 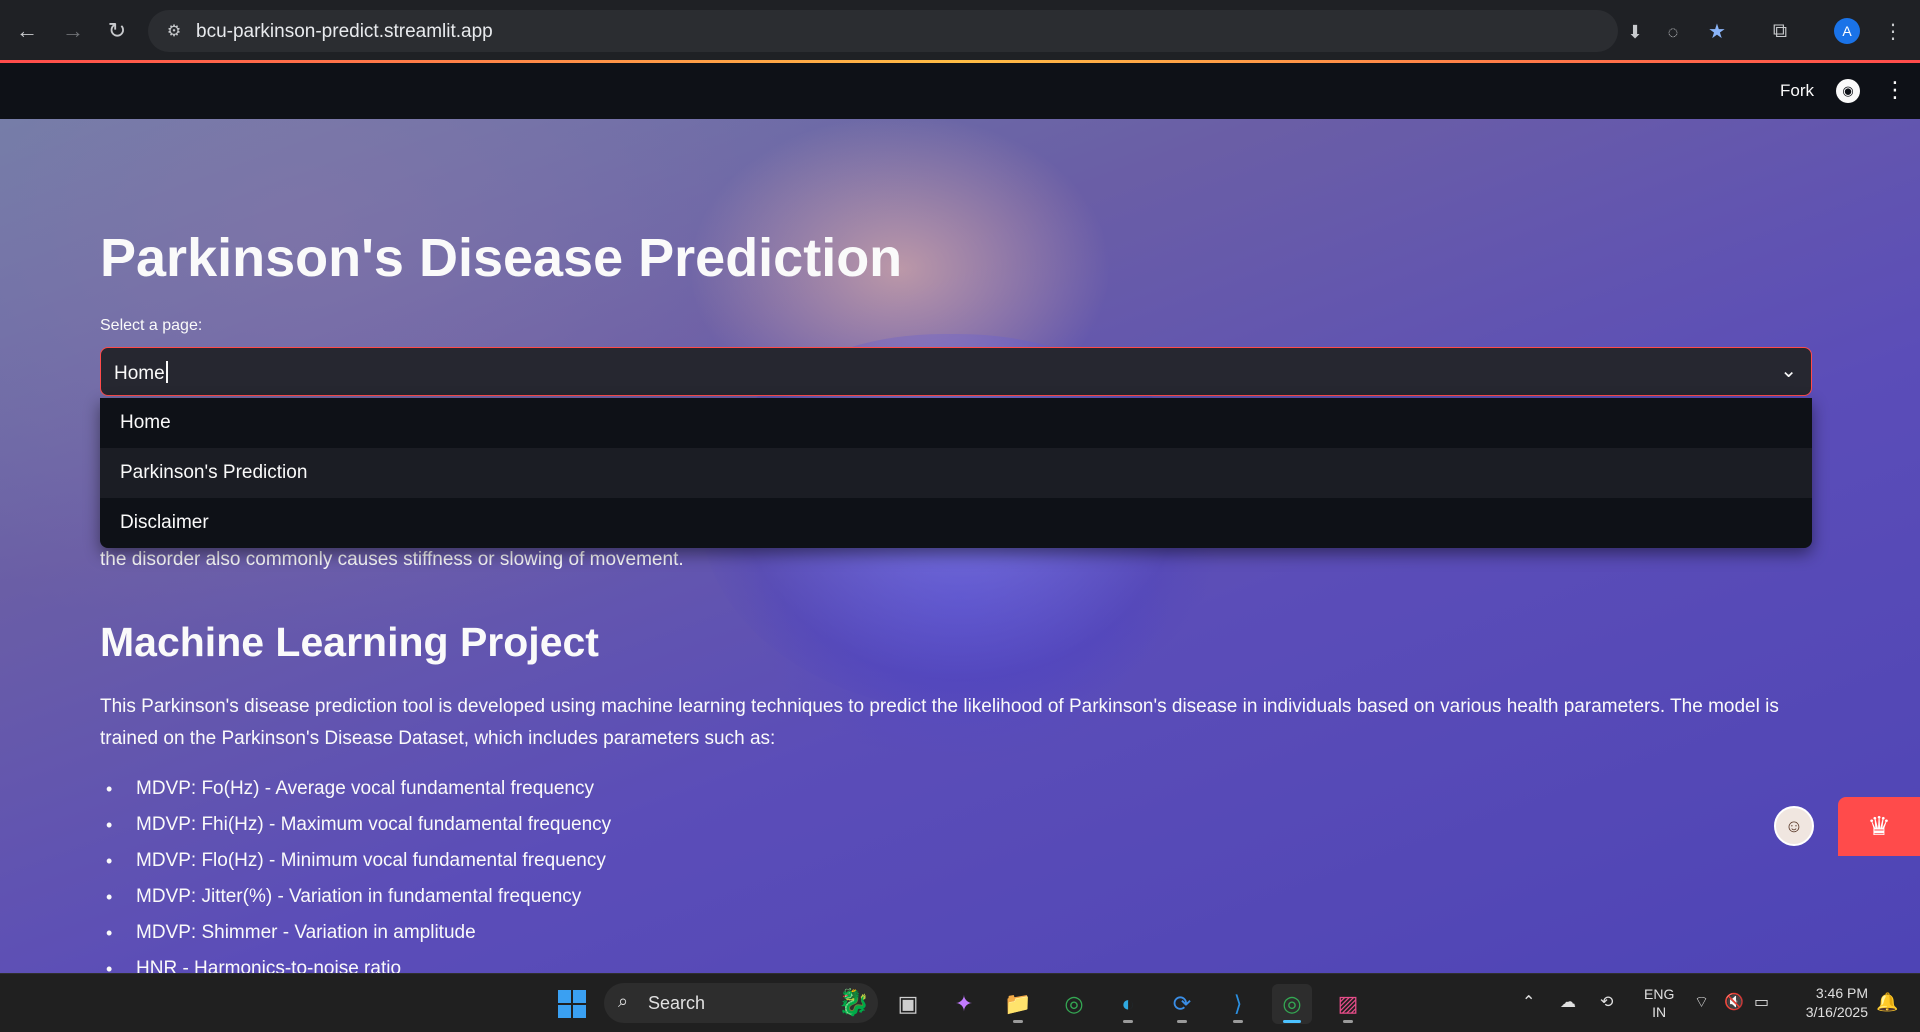 What do you see at coordinates (174, 31) in the screenshot?
I see `site-settings-icon: ⚙` at bounding box center [174, 31].